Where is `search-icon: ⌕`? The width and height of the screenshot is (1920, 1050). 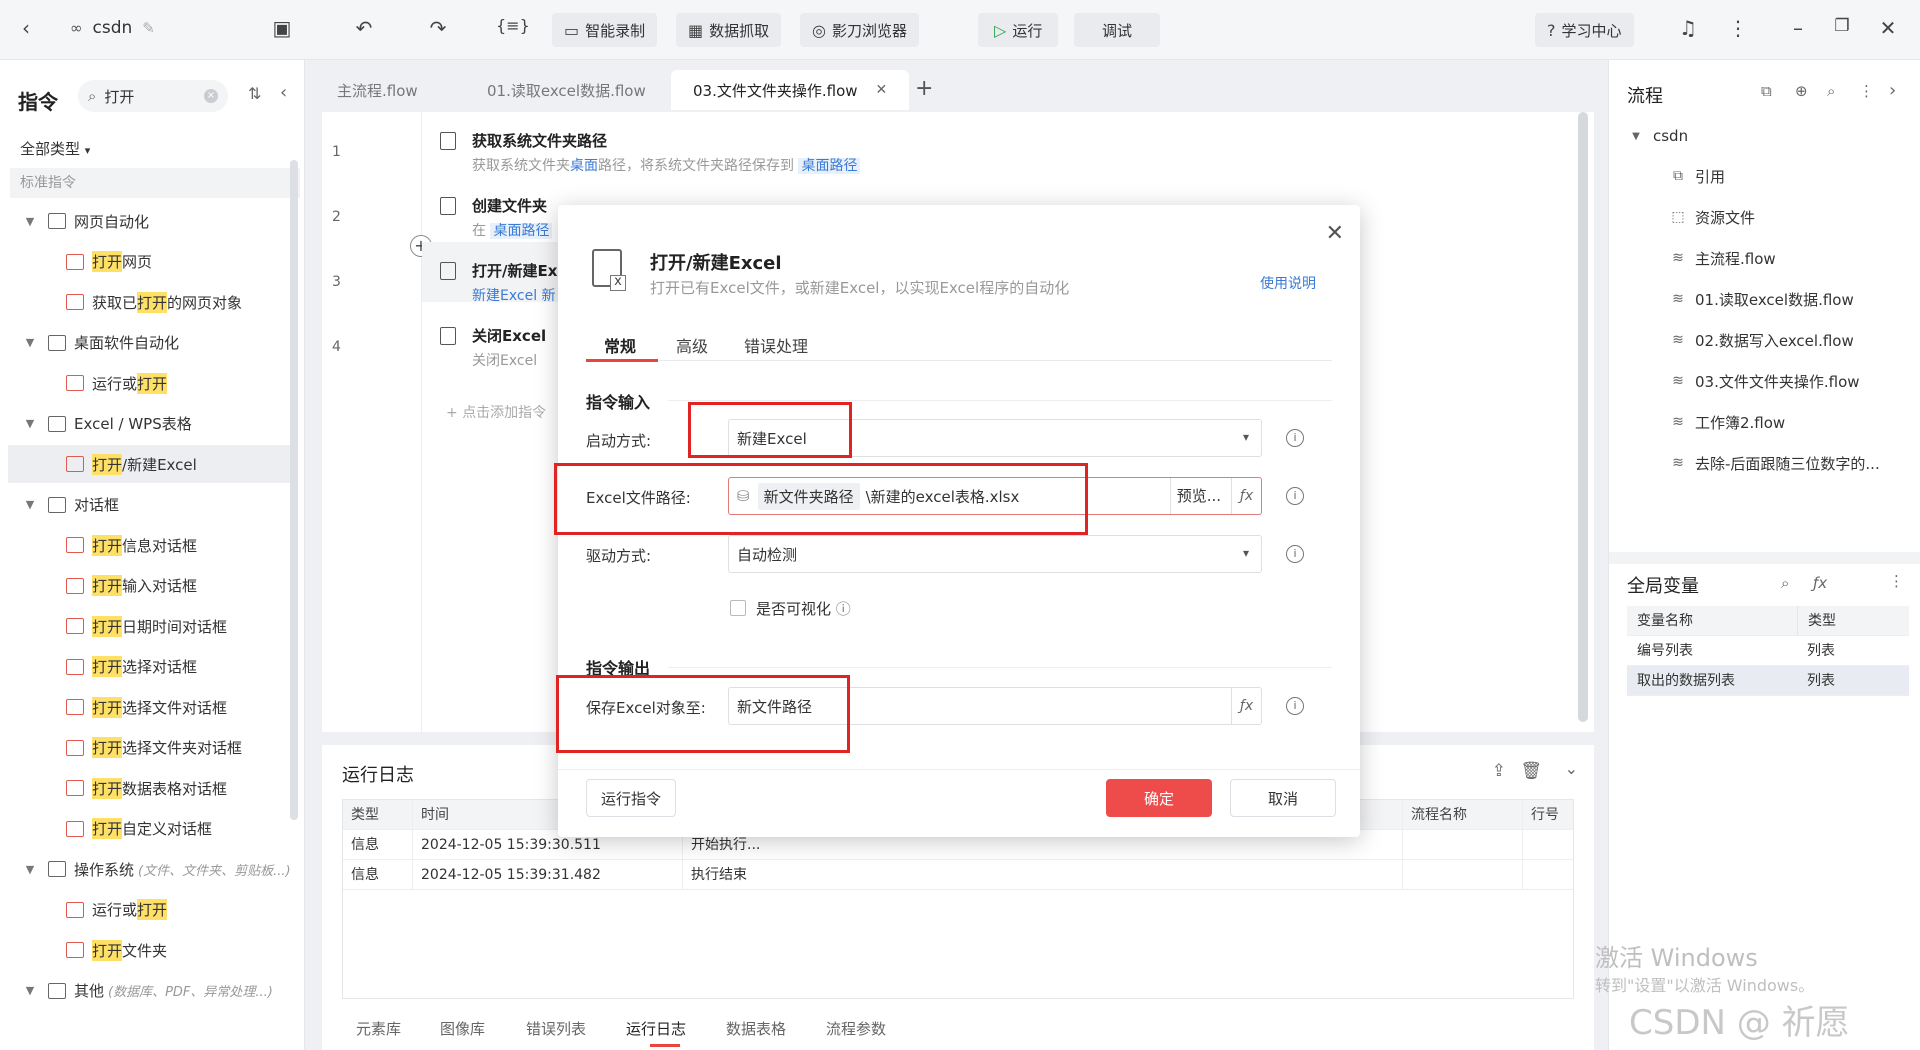 search-icon: ⌕ is located at coordinates (1785, 583).